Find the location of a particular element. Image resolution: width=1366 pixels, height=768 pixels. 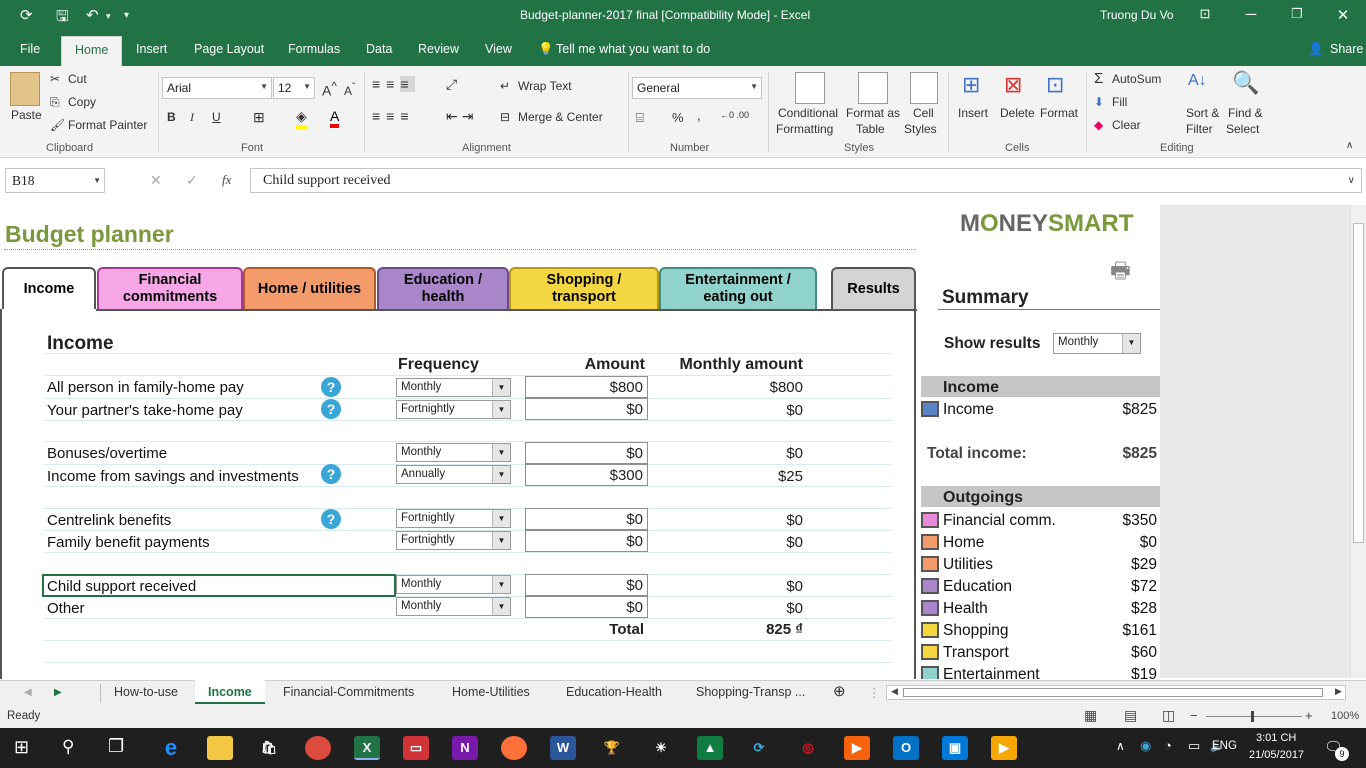

tell-me-search: Tell me what you want to do is located at coordinates (633, 49).